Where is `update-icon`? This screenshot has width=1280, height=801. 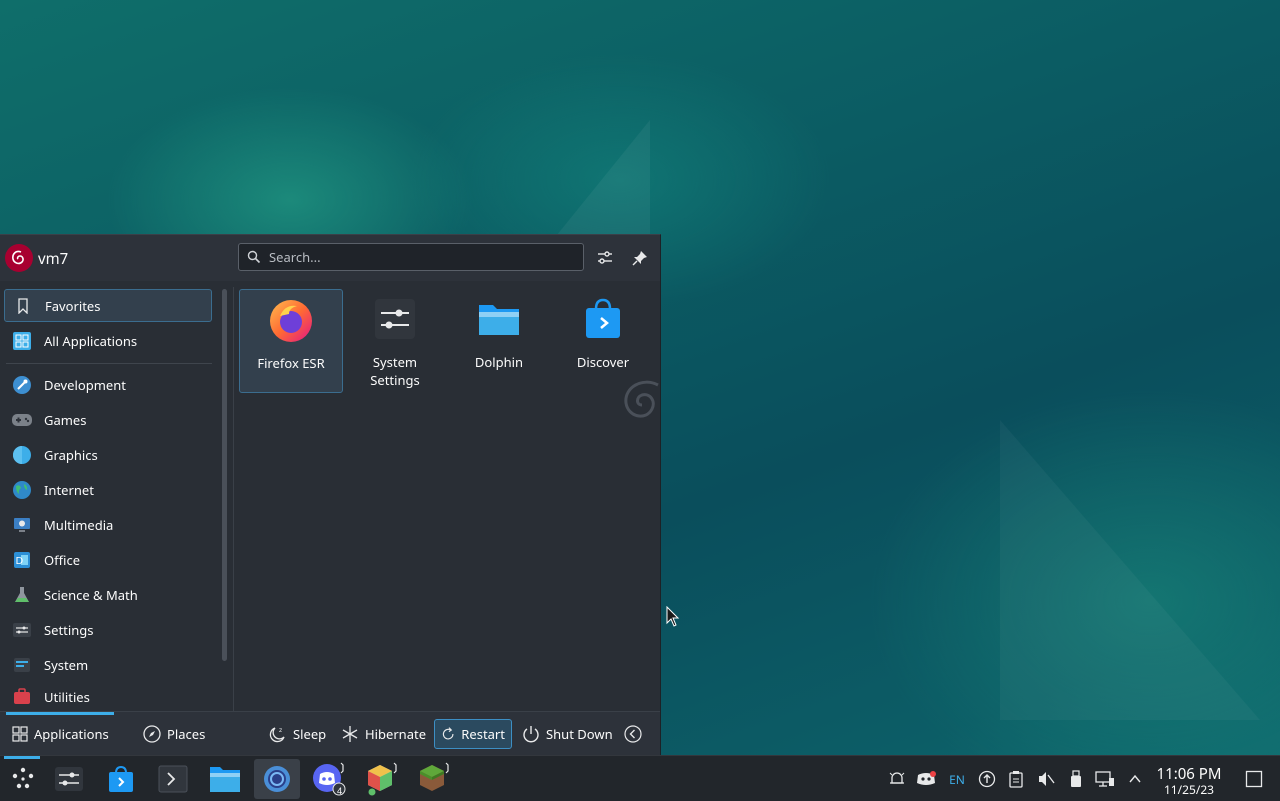
update-icon is located at coordinates (987, 779).